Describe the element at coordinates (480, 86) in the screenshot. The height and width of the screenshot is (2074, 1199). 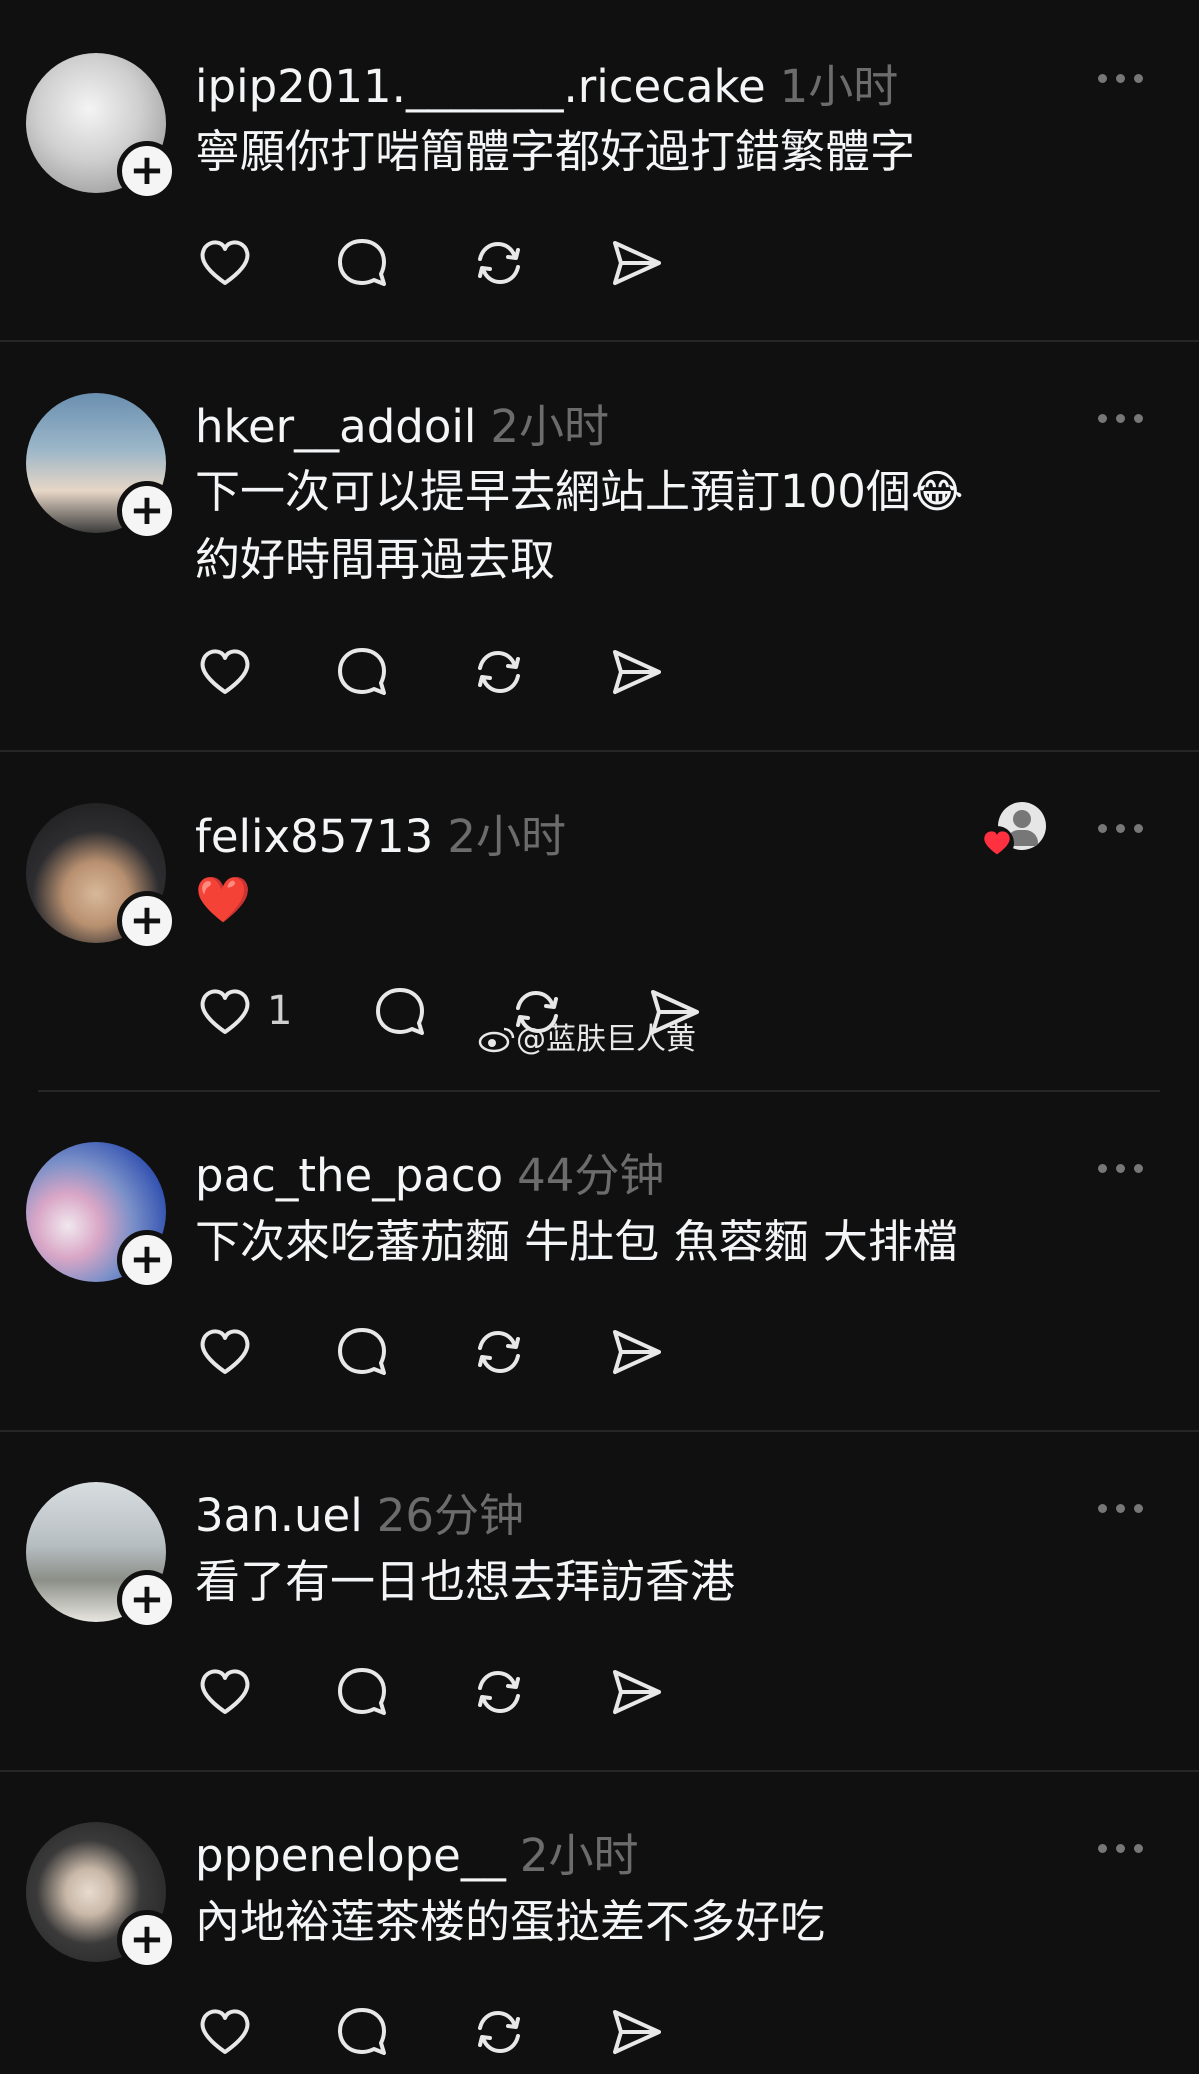
I see `username: ipip2011._______.ricecake` at that location.